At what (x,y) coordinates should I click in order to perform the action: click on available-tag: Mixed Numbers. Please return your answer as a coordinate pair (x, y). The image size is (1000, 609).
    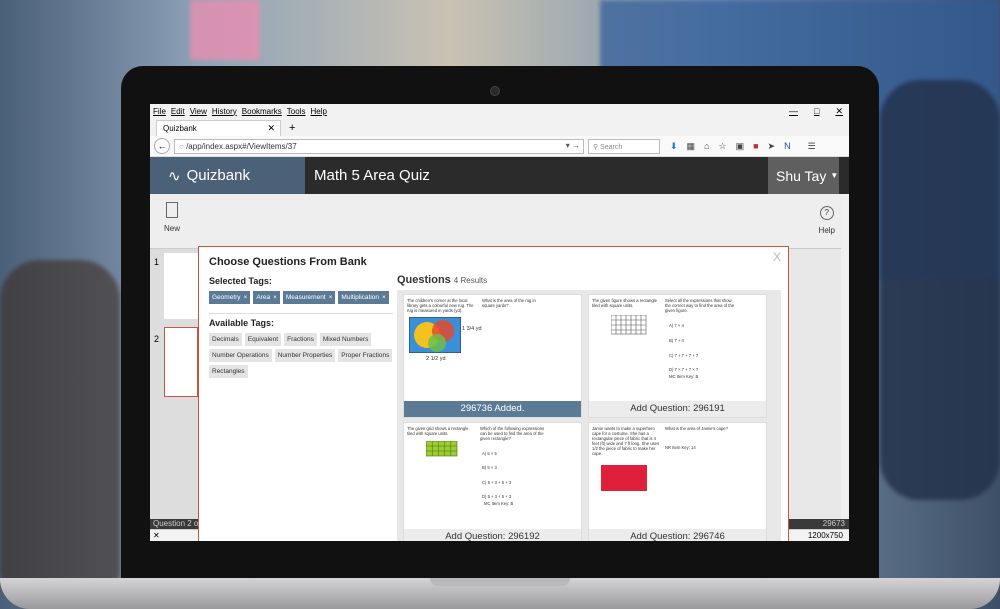
    Looking at the image, I should click on (345, 339).